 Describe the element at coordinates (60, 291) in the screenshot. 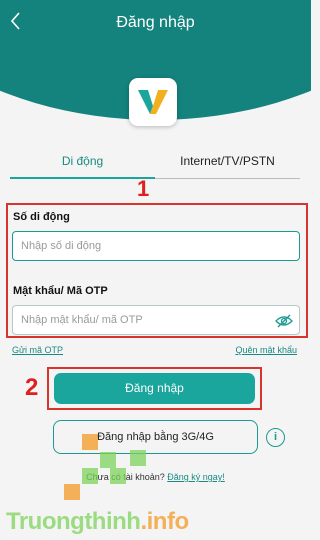

I see `password-label: Mật khẩu/ Mã OTP` at that location.